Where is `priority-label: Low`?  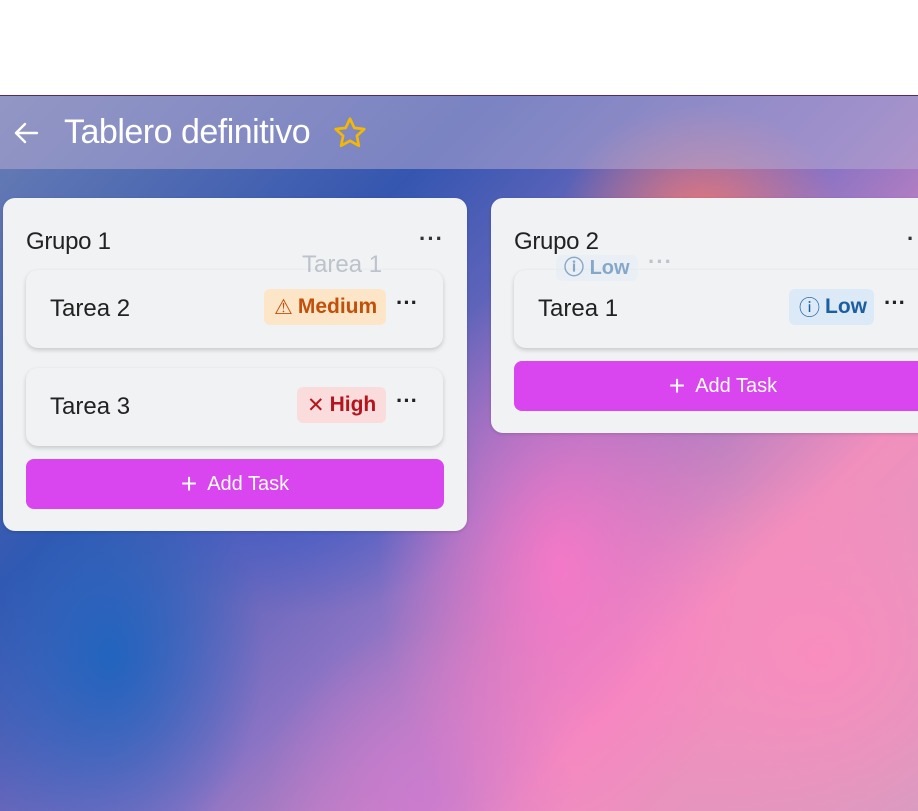
priority-label: Low is located at coordinates (846, 306).